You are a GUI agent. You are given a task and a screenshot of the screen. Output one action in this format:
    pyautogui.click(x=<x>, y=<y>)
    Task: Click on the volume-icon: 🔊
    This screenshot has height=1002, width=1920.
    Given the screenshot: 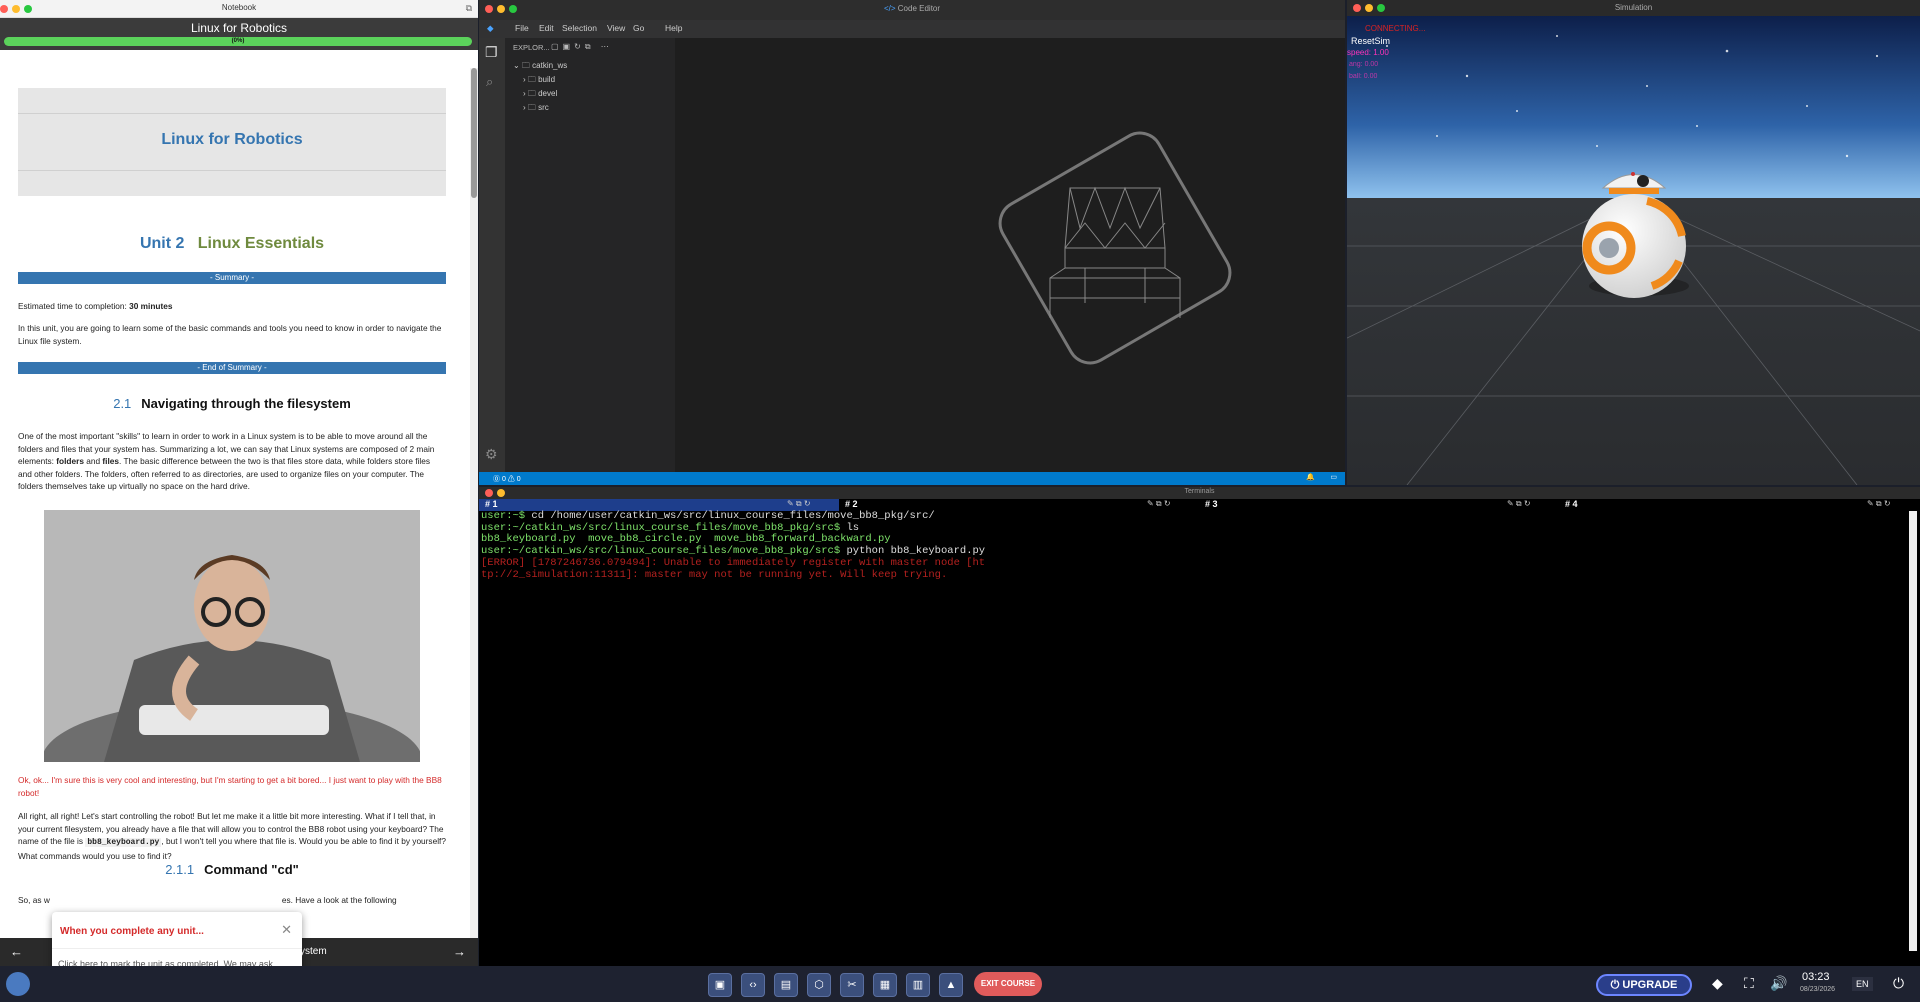 What is the action you would take?
    pyautogui.click(x=1778, y=983)
    